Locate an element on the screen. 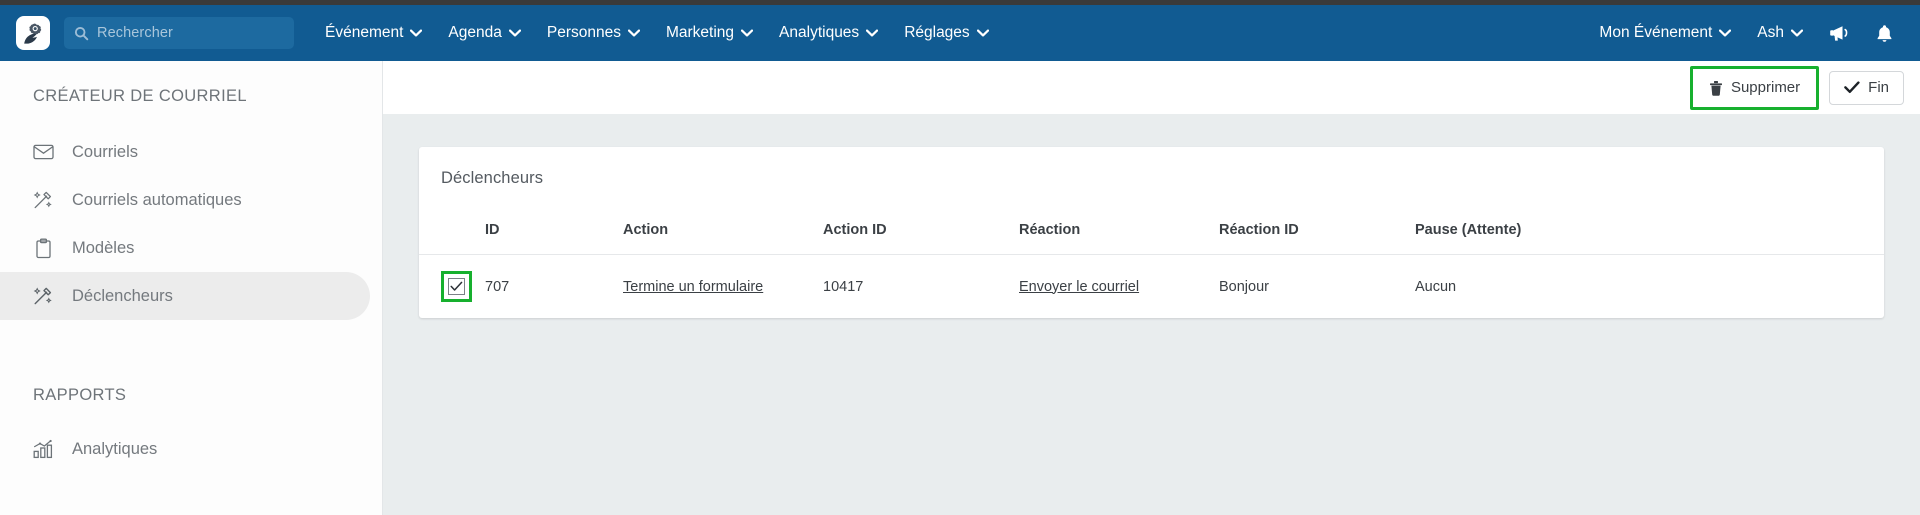 The width and height of the screenshot is (1920, 515). column-header-reaction-id: Réaction ID is located at coordinates (1317, 232).